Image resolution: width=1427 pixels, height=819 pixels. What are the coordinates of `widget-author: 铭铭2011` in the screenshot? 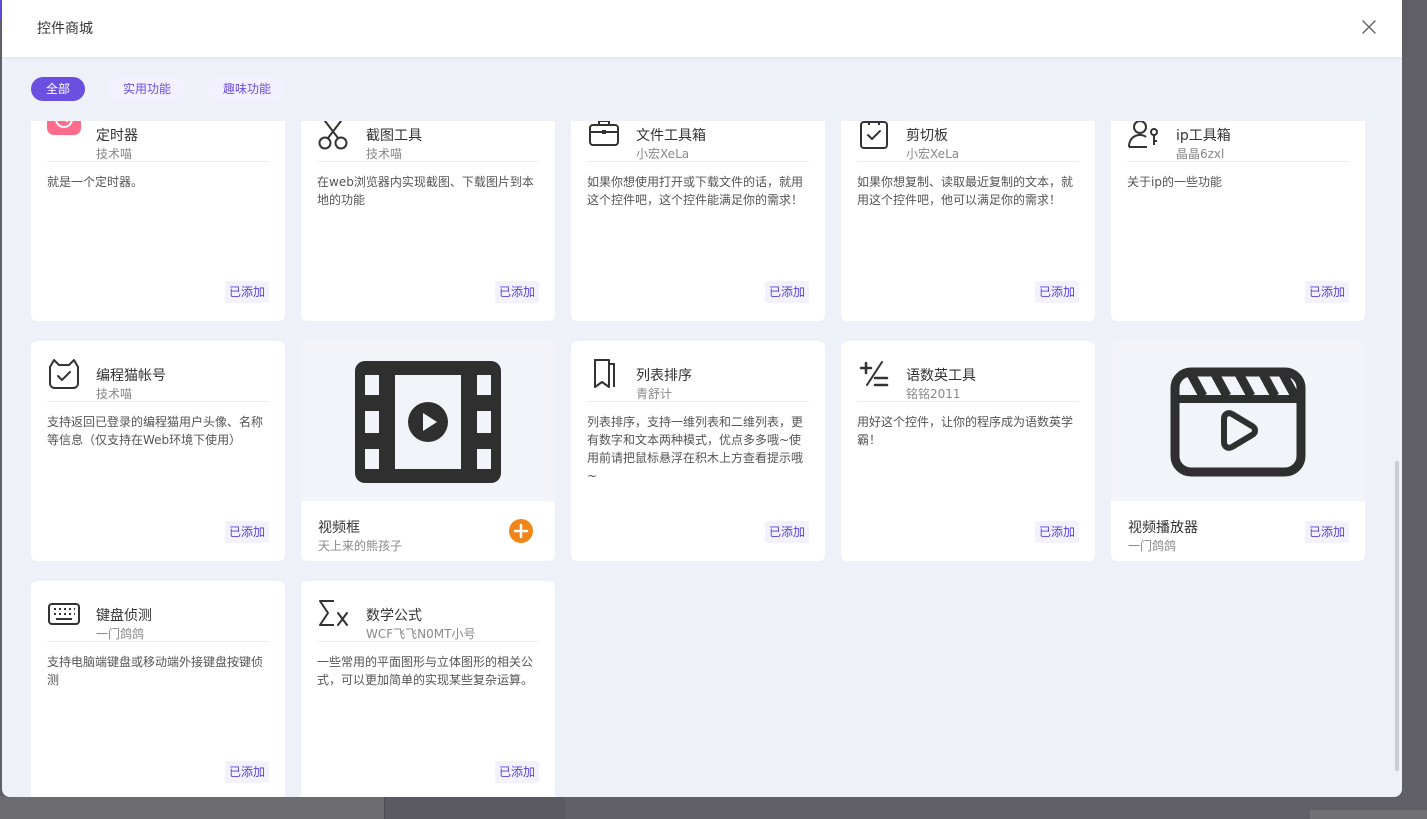 It's located at (933, 394).